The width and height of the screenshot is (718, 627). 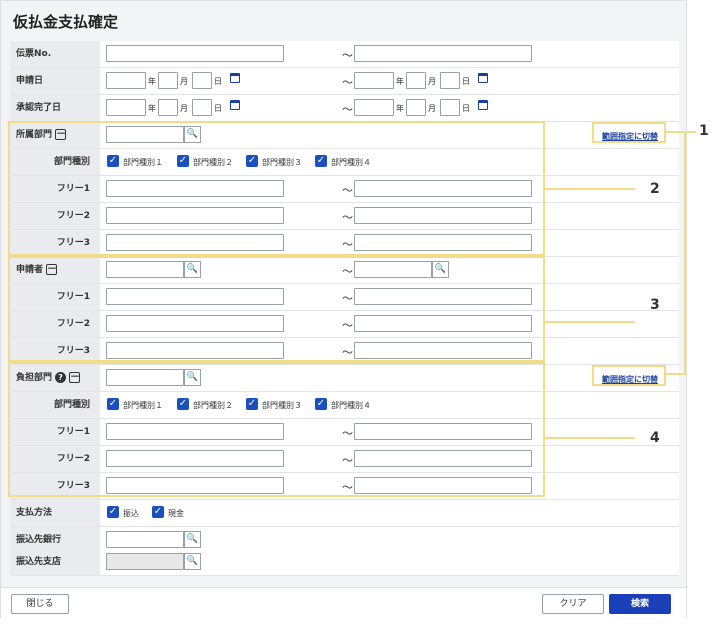 What do you see at coordinates (416, 107) in the screenshot?
I see `approval-date-to-month-input` at bounding box center [416, 107].